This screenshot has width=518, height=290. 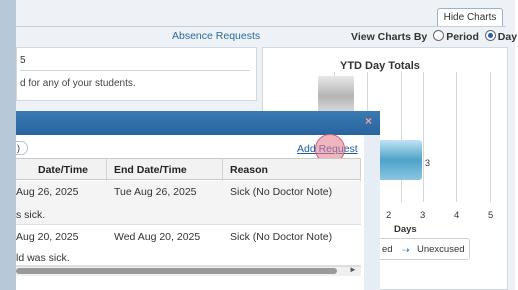 What do you see at coordinates (380, 66) in the screenshot?
I see `chart-title: YTD Day Totals` at bounding box center [380, 66].